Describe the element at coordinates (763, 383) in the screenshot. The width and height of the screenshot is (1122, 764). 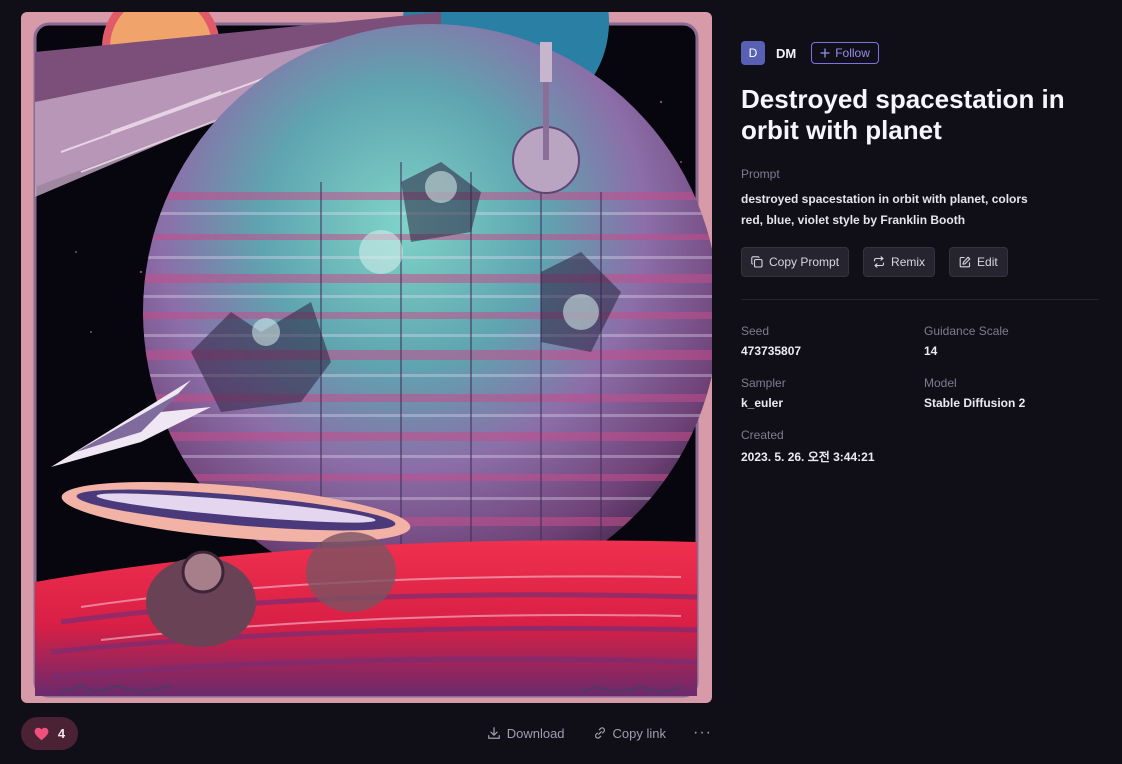
I see `sampler-label: Sampler` at that location.